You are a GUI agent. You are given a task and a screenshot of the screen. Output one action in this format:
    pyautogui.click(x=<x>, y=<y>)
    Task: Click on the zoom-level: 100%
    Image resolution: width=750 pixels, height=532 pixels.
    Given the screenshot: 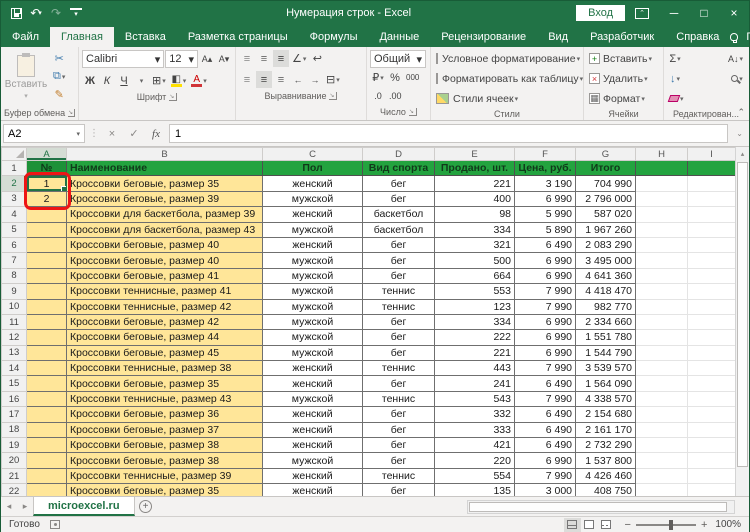 What is the action you would take?
    pyautogui.click(x=728, y=524)
    